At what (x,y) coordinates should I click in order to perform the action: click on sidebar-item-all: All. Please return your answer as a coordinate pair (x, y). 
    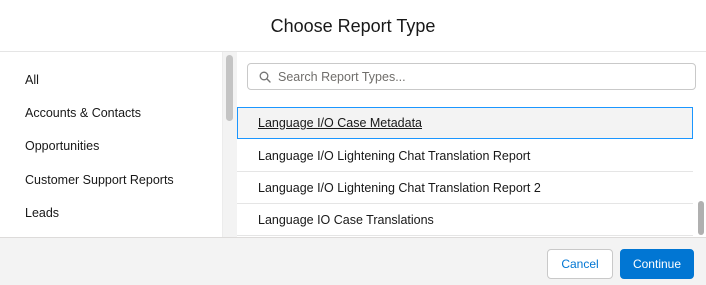
    Looking at the image, I should click on (32, 80).